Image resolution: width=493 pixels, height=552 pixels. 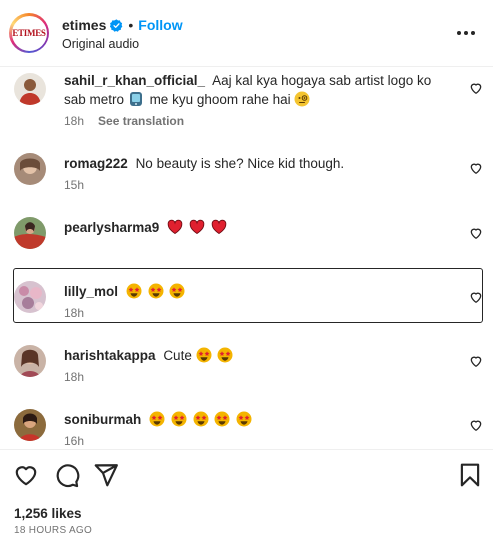 What do you see at coordinates (259, 440) in the screenshot?
I see `comment-meta: 16h` at bounding box center [259, 440].